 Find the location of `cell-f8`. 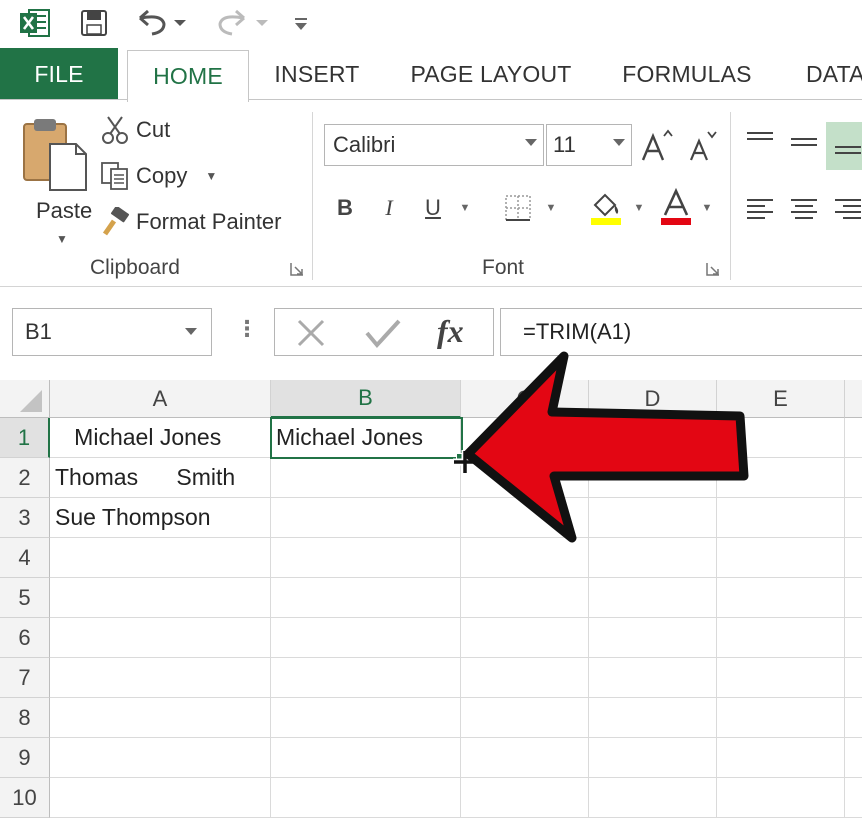

cell-f8 is located at coordinates (853, 718).